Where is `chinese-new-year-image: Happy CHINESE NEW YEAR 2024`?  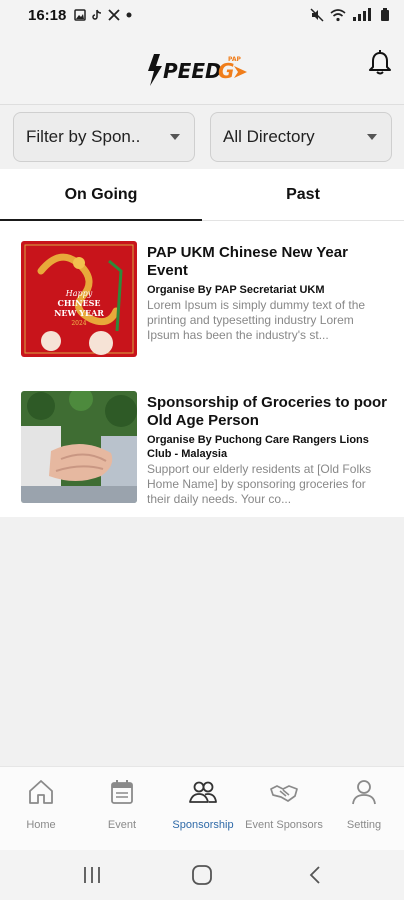
chinese-new-year-image: Happy CHINESE NEW YEAR 2024 is located at coordinates (79, 299).